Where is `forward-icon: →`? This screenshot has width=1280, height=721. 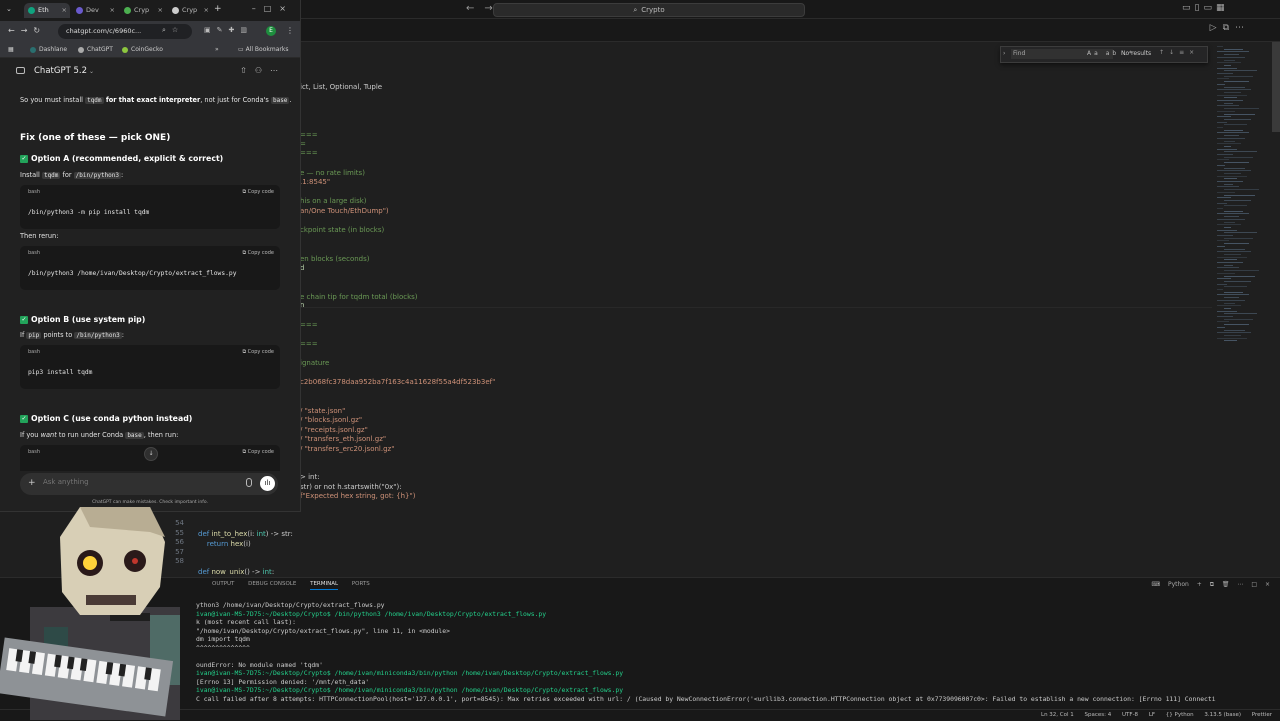 forward-icon: → is located at coordinates (27, 30).